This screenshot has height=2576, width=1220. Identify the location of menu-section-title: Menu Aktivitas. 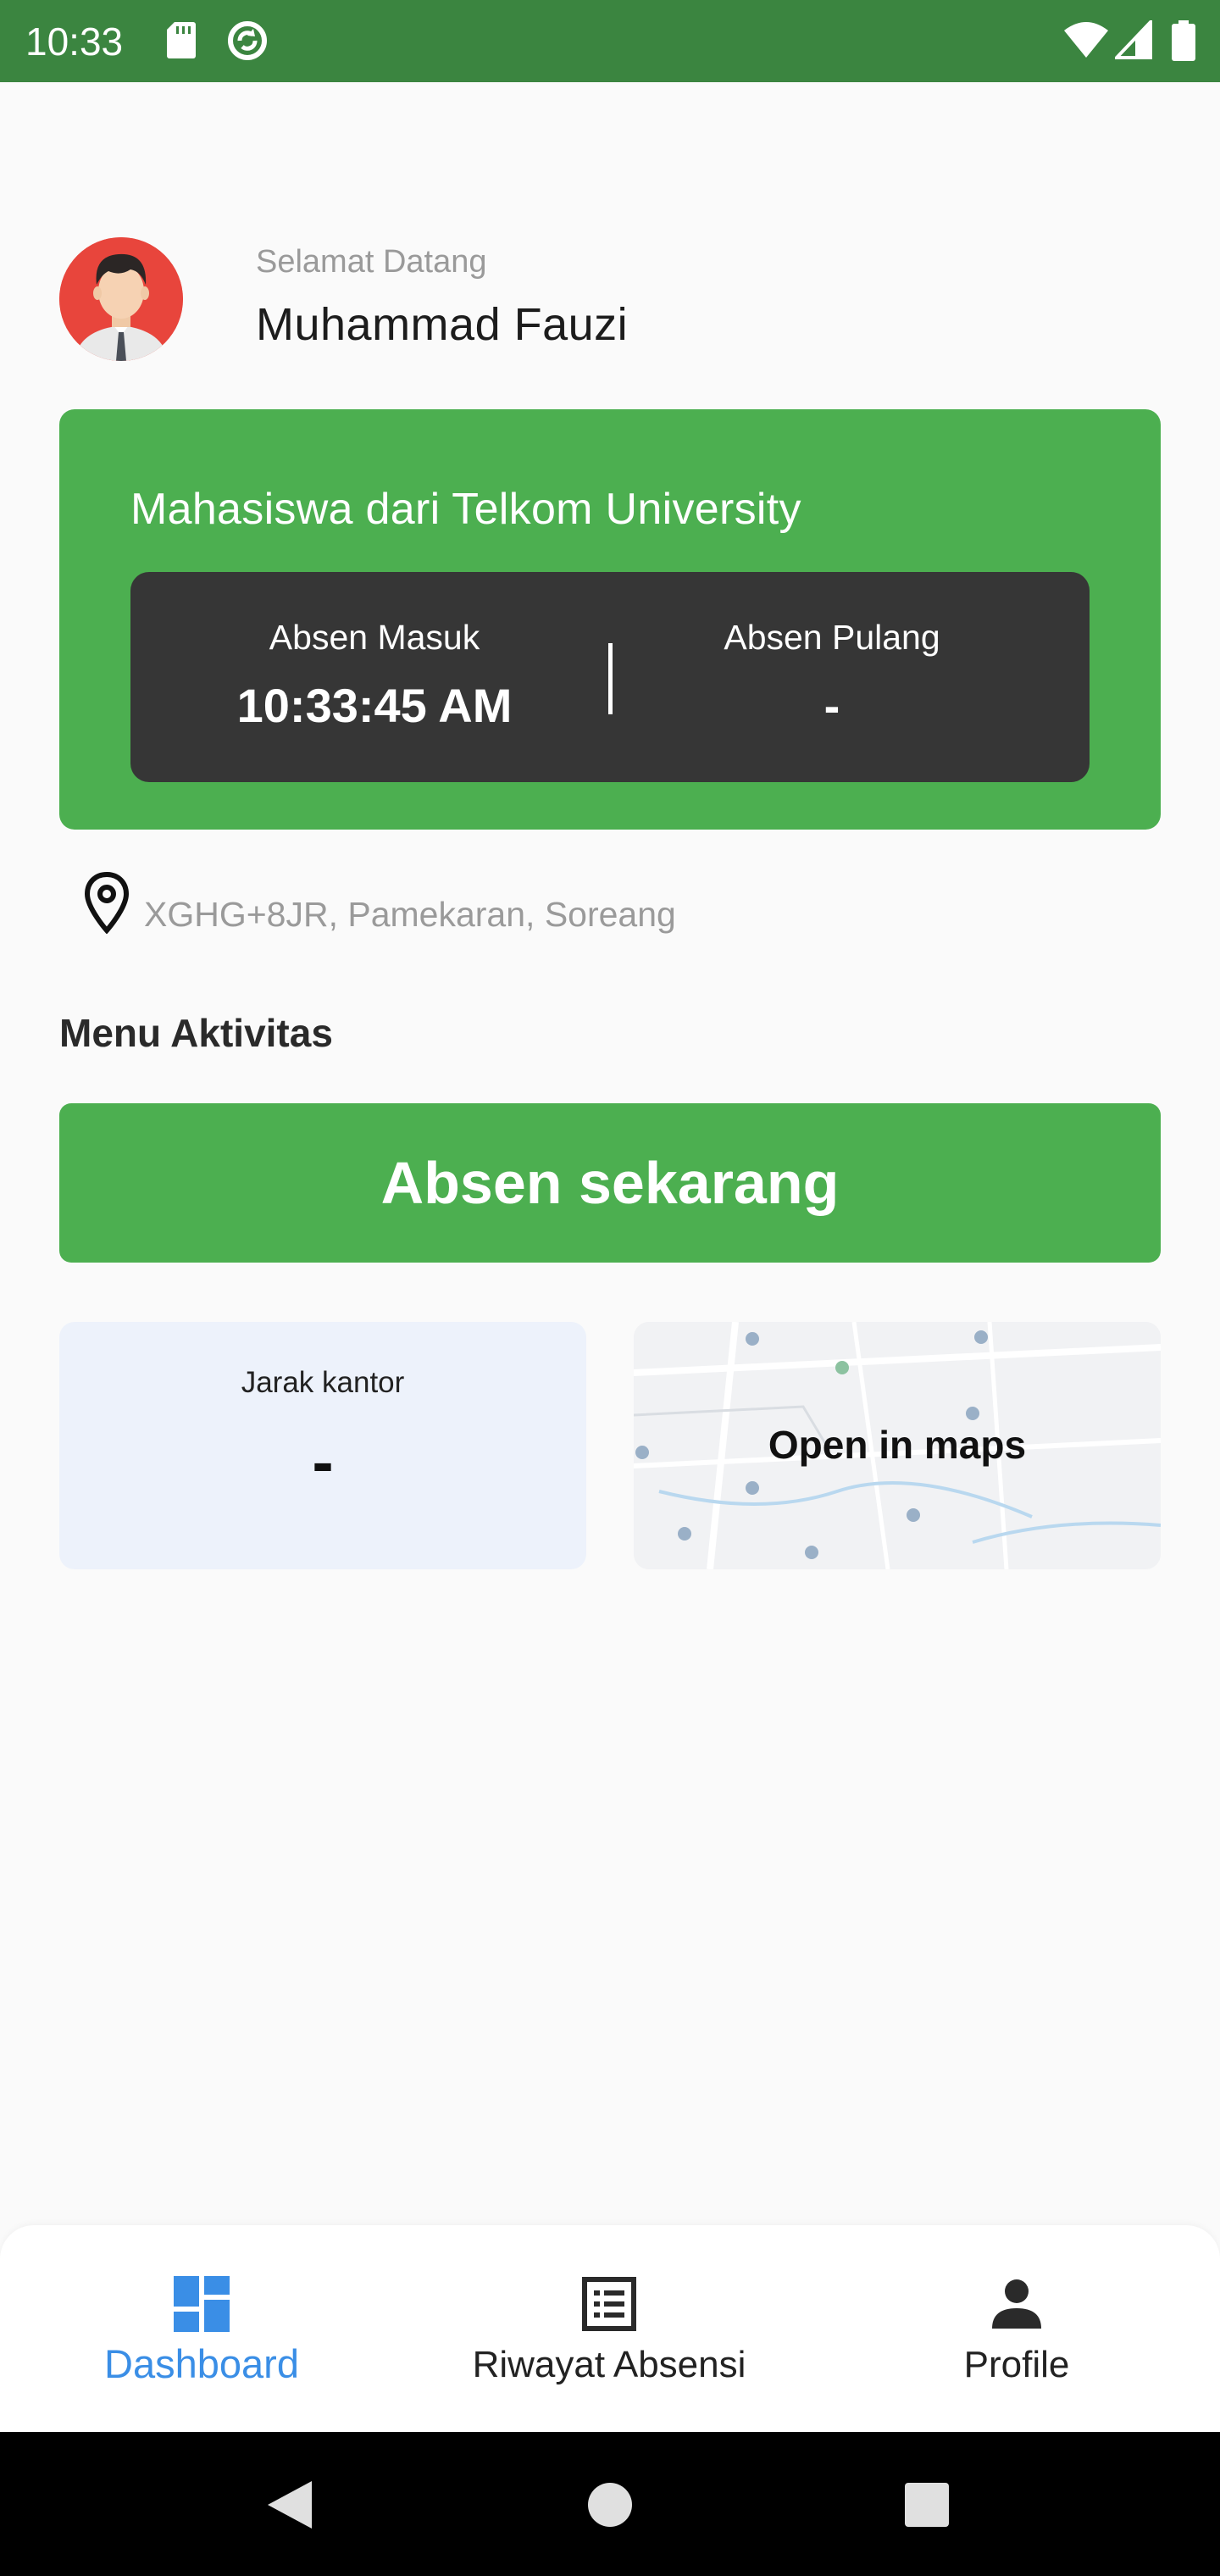
(196, 1033).